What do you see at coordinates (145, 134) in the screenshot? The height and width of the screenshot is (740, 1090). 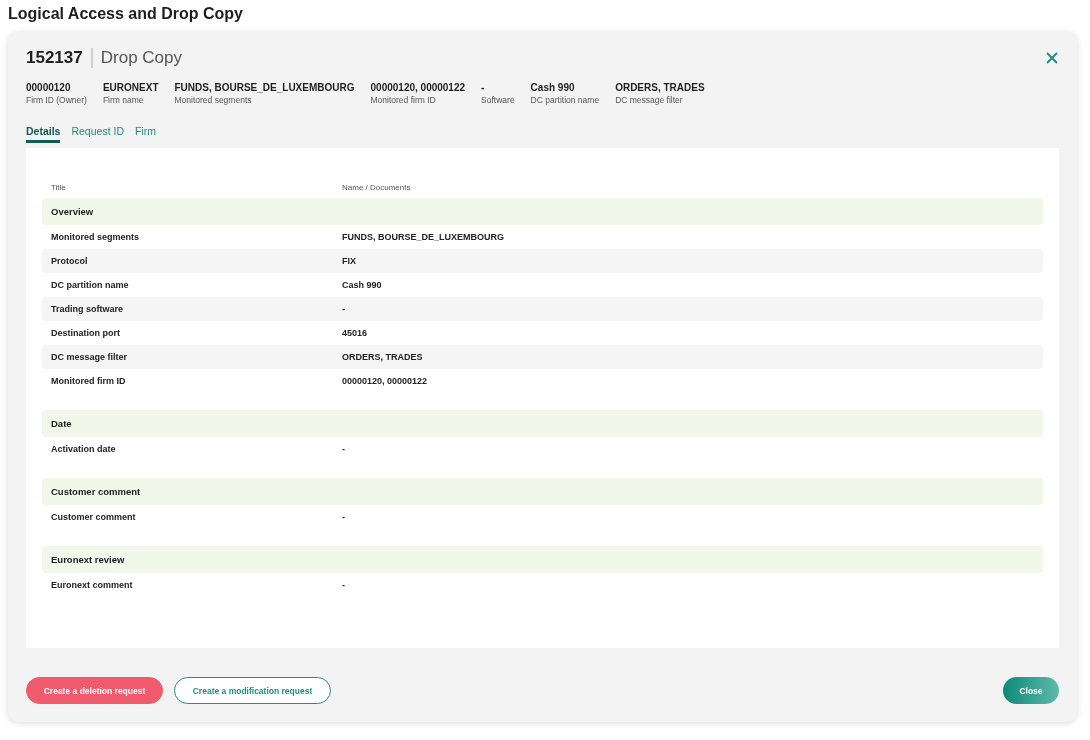 I see `tab: Firm` at bounding box center [145, 134].